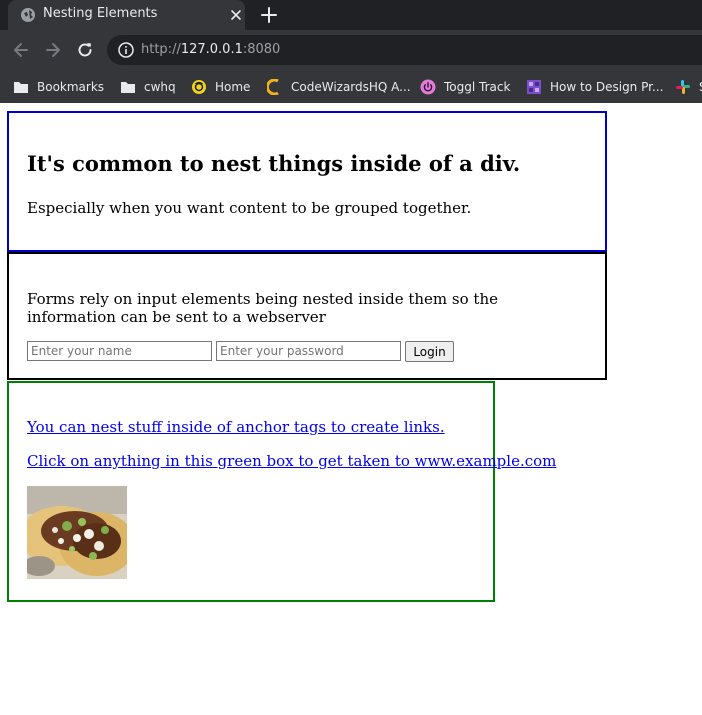 The height and width of the screenshot is (715, 702). What do you see at coordinates (126, 50) in the screenshot?
I see `info-icon` at bounding box center [126, 50].